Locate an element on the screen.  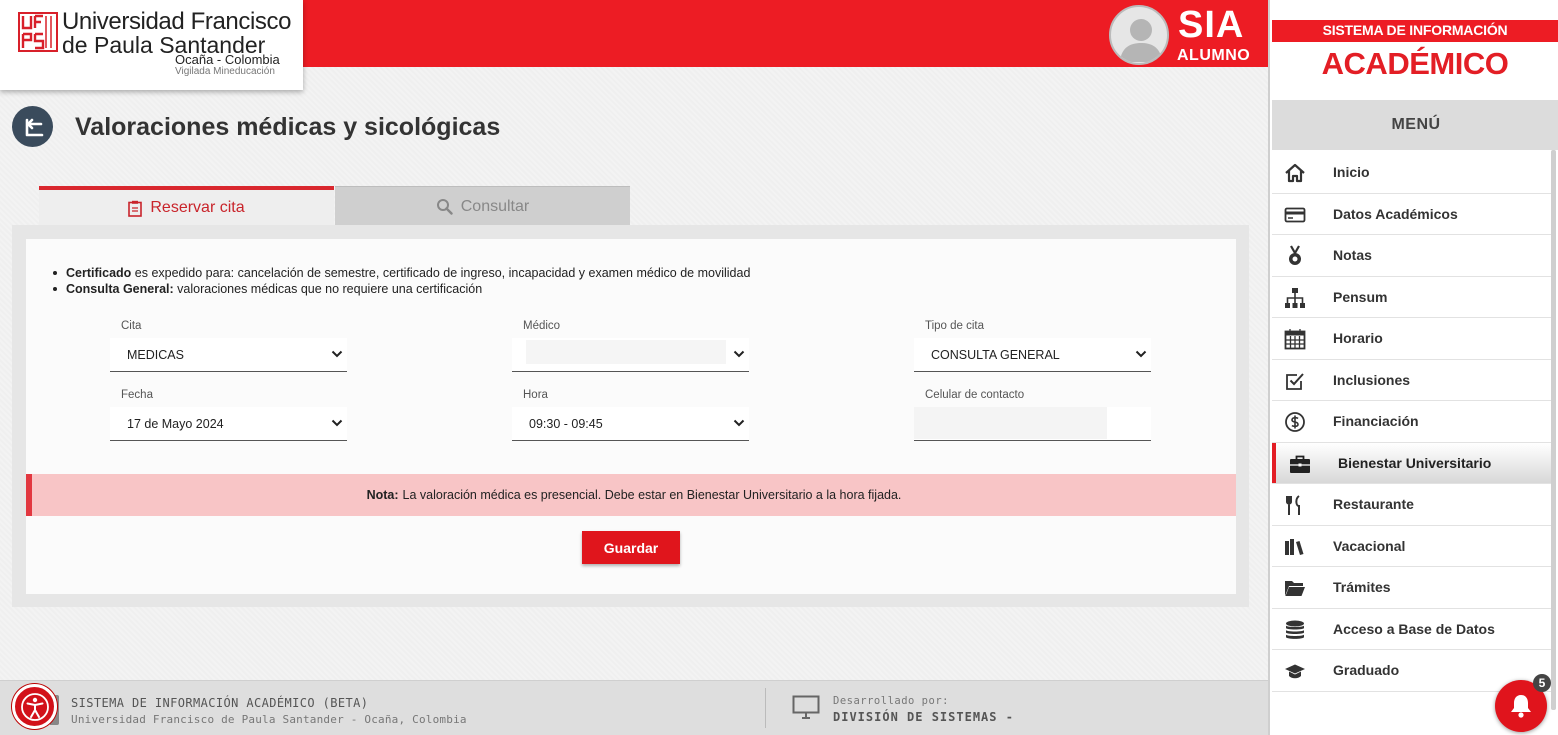
medico-label: Médico is located at coordinates (542, 326).